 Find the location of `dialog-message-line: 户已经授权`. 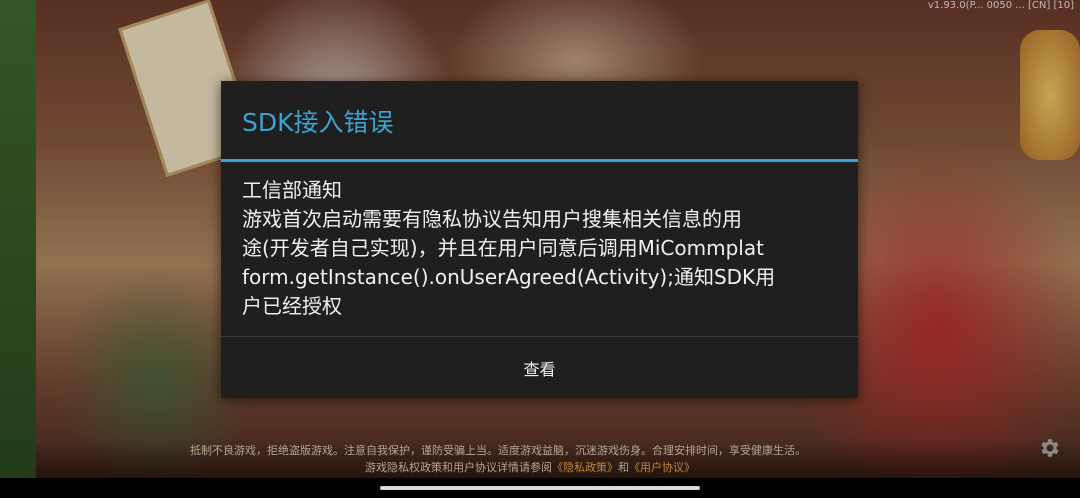

dialog-message-line: 户已经授权 is located at coordinates (292, 306).